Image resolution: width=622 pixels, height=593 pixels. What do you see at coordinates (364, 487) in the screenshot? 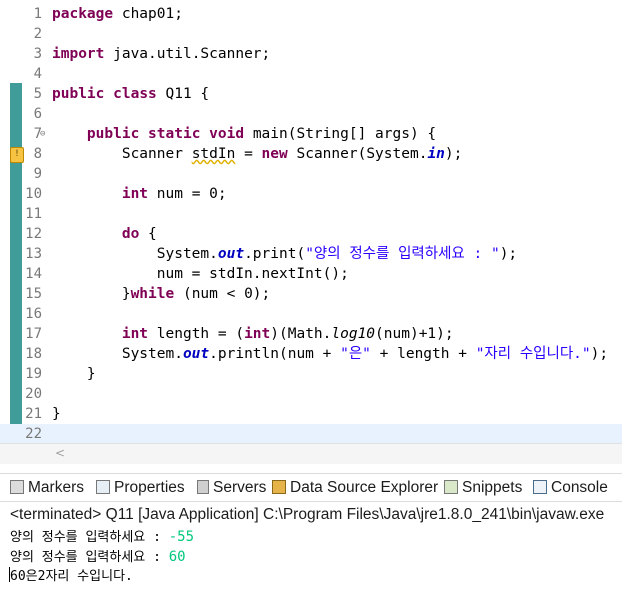
I see `tab-data-source-explorer-label: Data Source Explorer` at bounding box center [364, 487].